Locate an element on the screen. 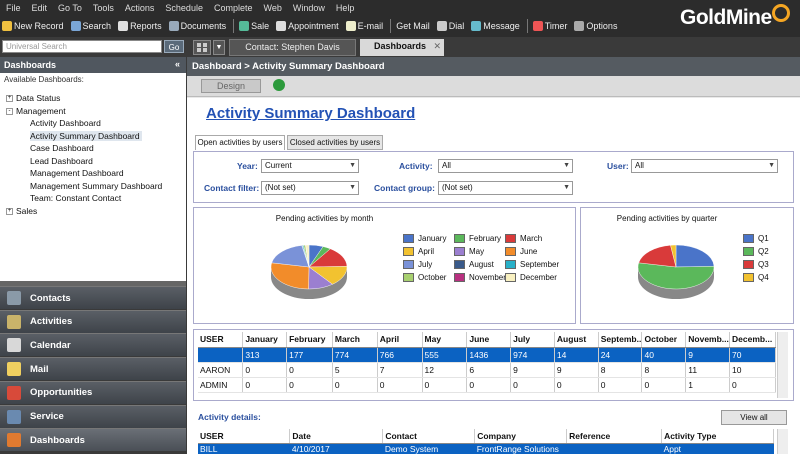  user-select: All ▼ is located at coordinates (704, 166).